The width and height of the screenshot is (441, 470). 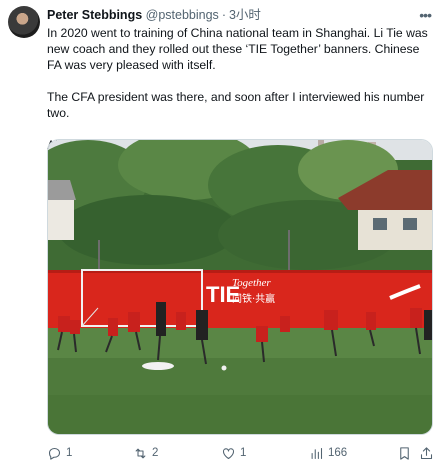 I want to click on share-button, so click(x=428, y=453).